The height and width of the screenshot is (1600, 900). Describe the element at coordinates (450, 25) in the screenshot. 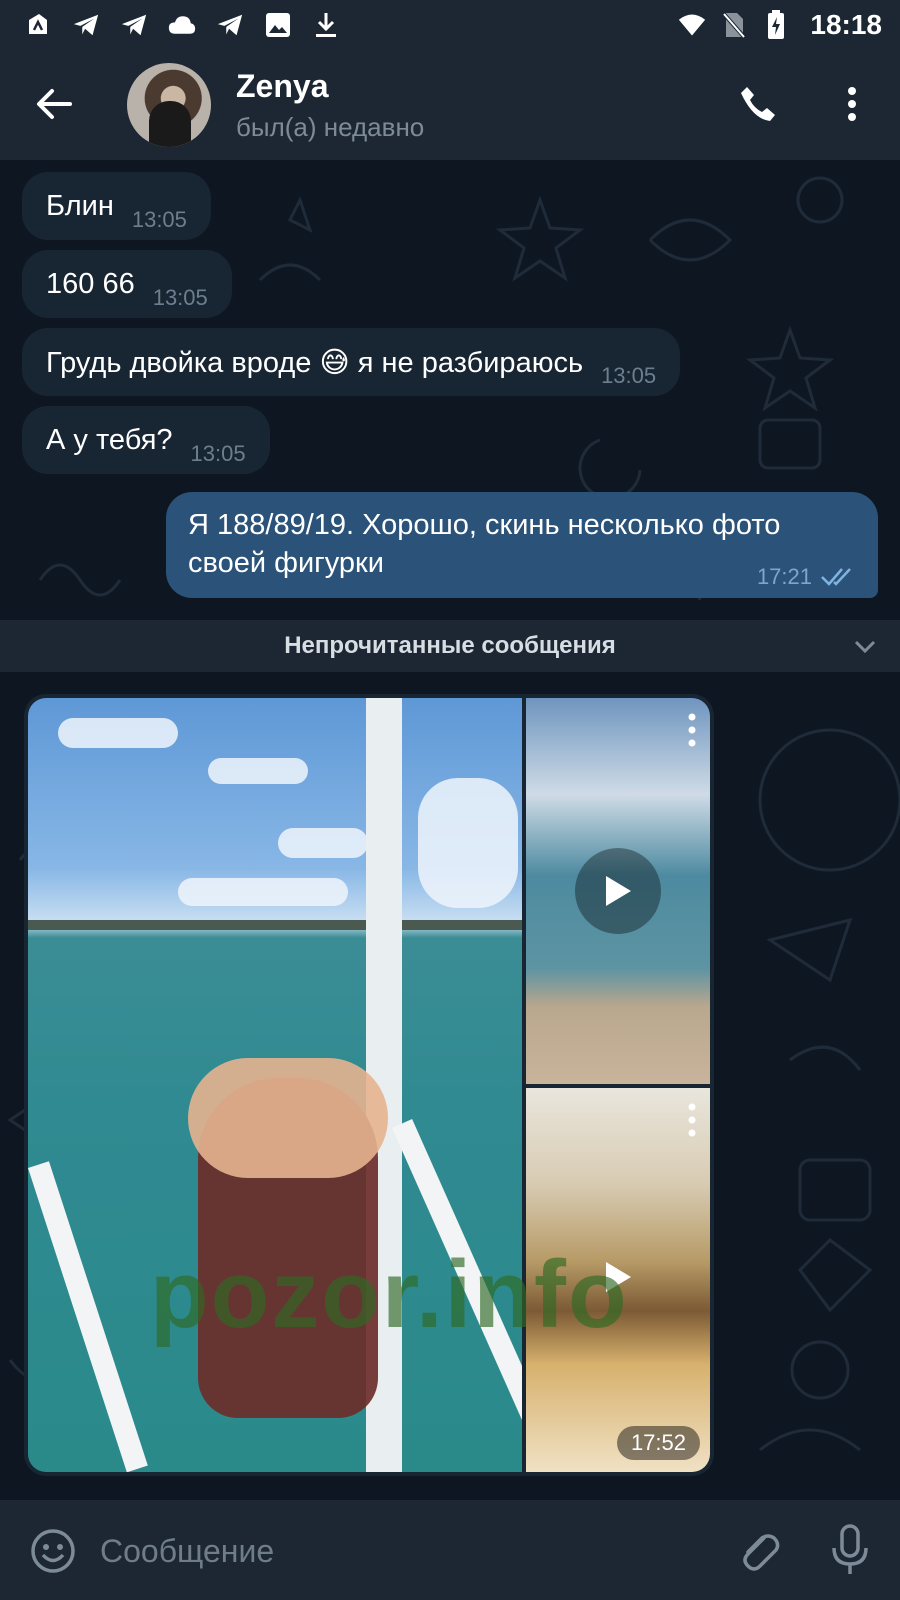

I see `status-bar: 18:18` at that location.